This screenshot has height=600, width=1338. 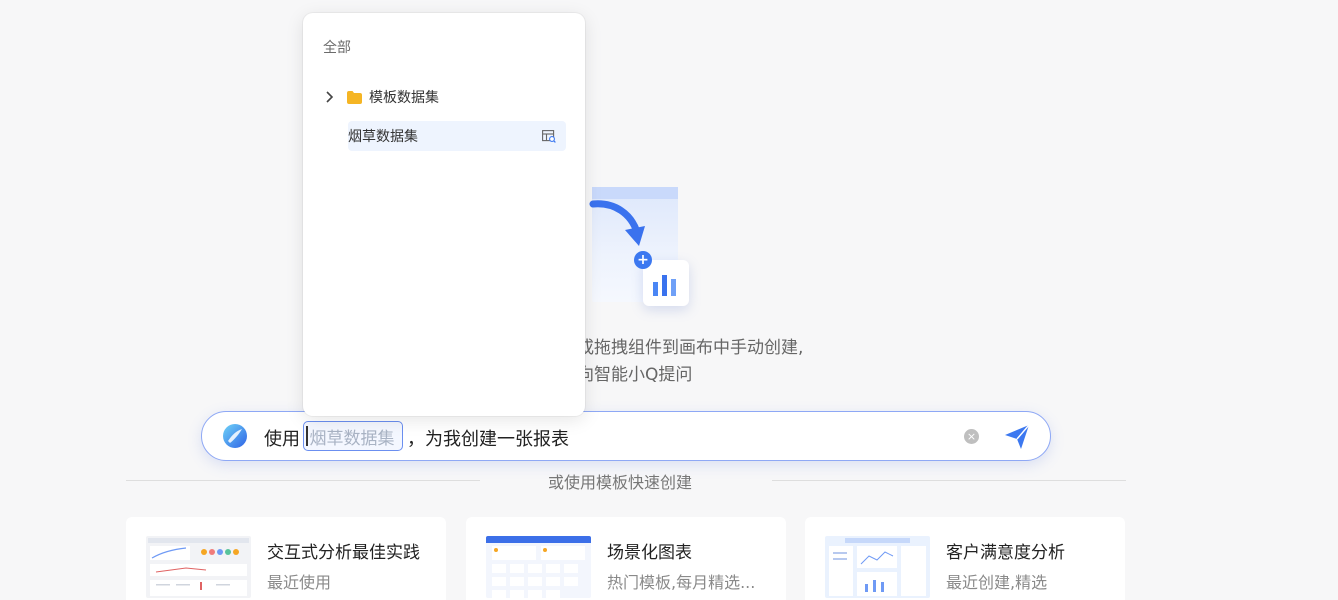 I want to click on ai-chat-input: 使用 烟草数据集 ，为我创建一张报表 ×, so click(x=626, y=436).